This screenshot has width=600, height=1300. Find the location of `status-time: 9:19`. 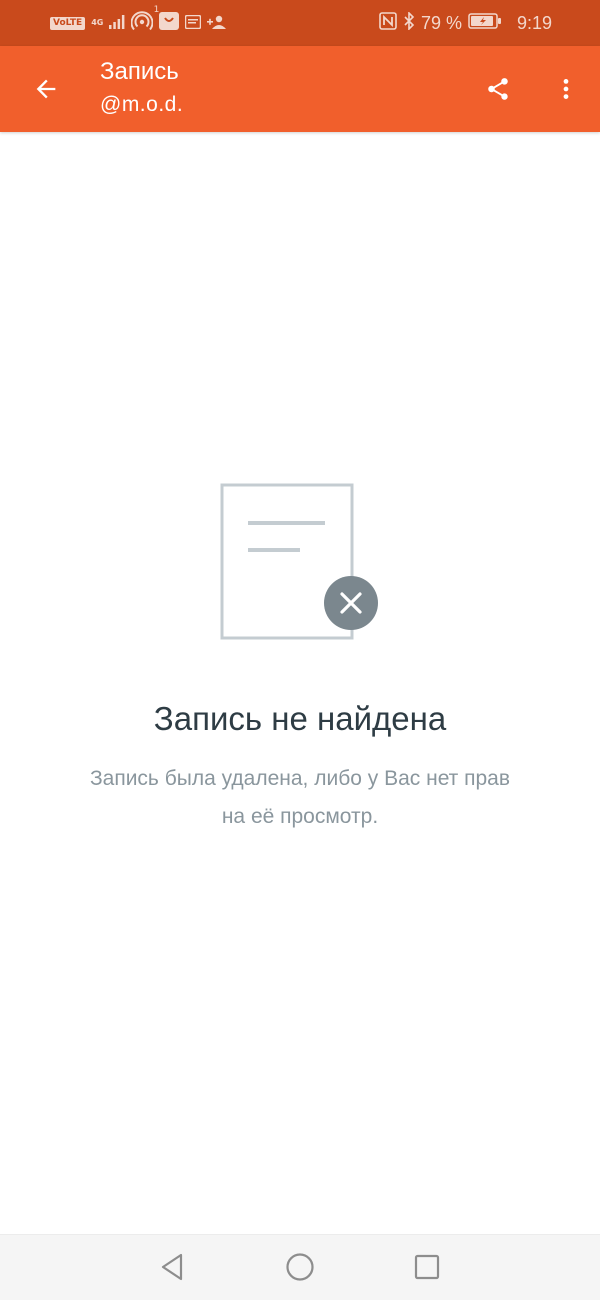

status-time: 9:19 is located at coordinates (534, 23).